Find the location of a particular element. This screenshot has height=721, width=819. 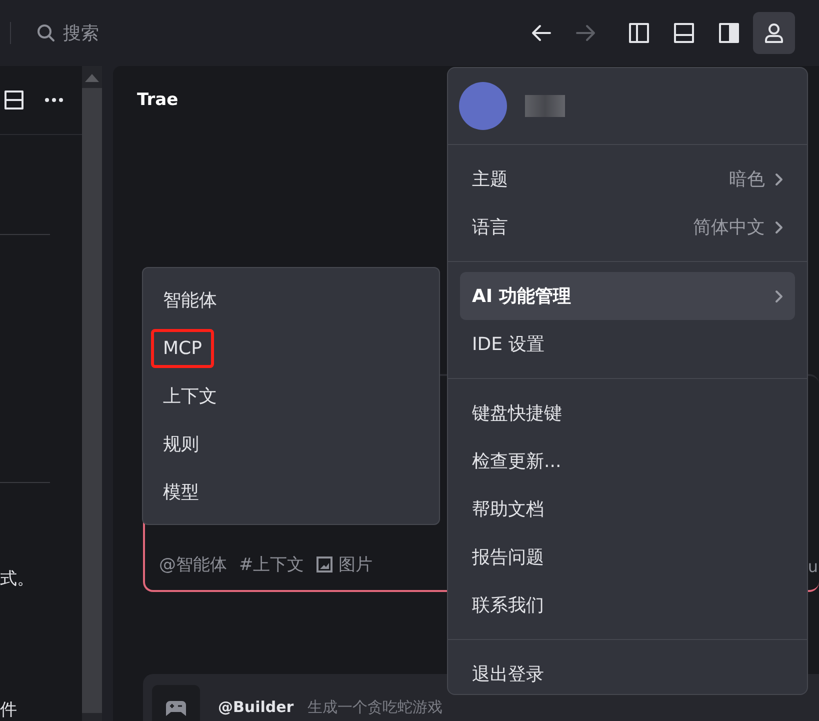

text-fragment: 件 is located at coordinates (9, 710).